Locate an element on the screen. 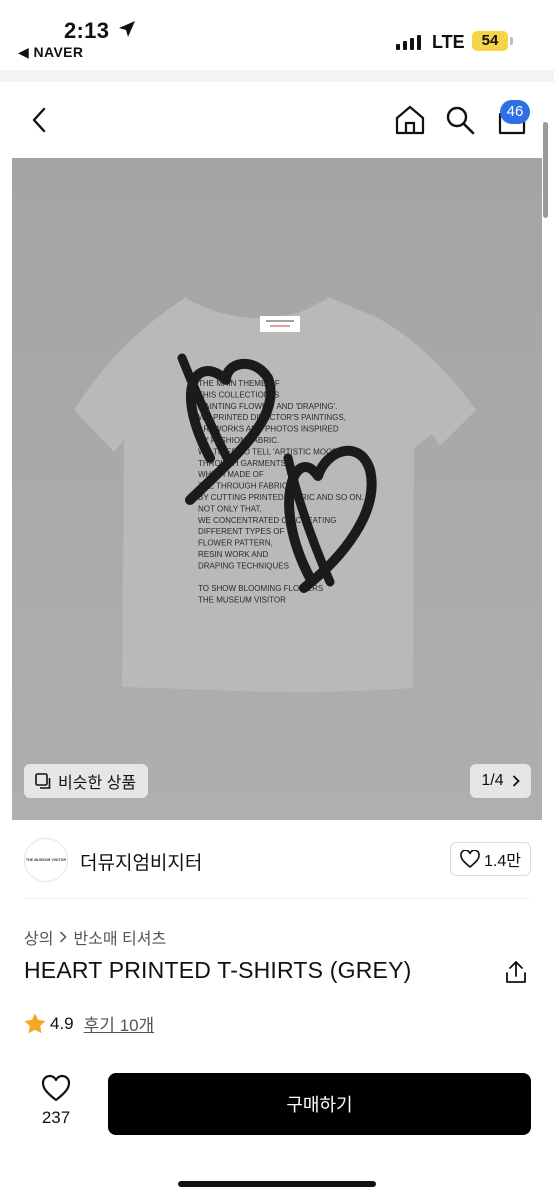 This screenshot has width=554, height=1200. share-icon is located at coordinates (516, 972).